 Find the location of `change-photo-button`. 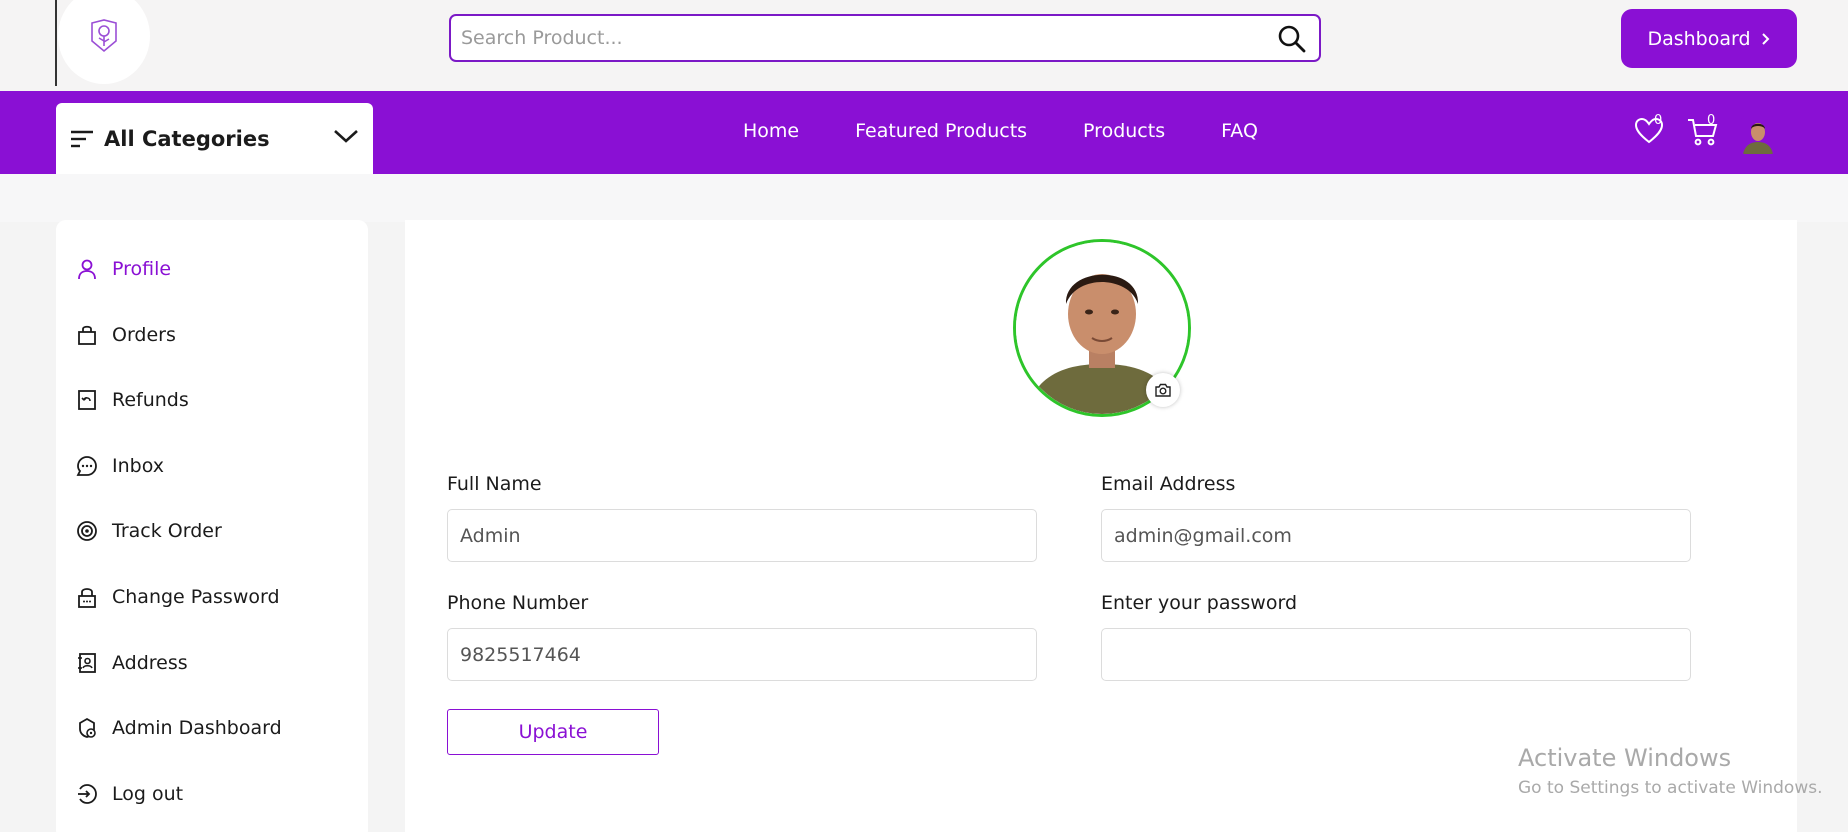

change-photo-button is located at coordinates (1163, 390).